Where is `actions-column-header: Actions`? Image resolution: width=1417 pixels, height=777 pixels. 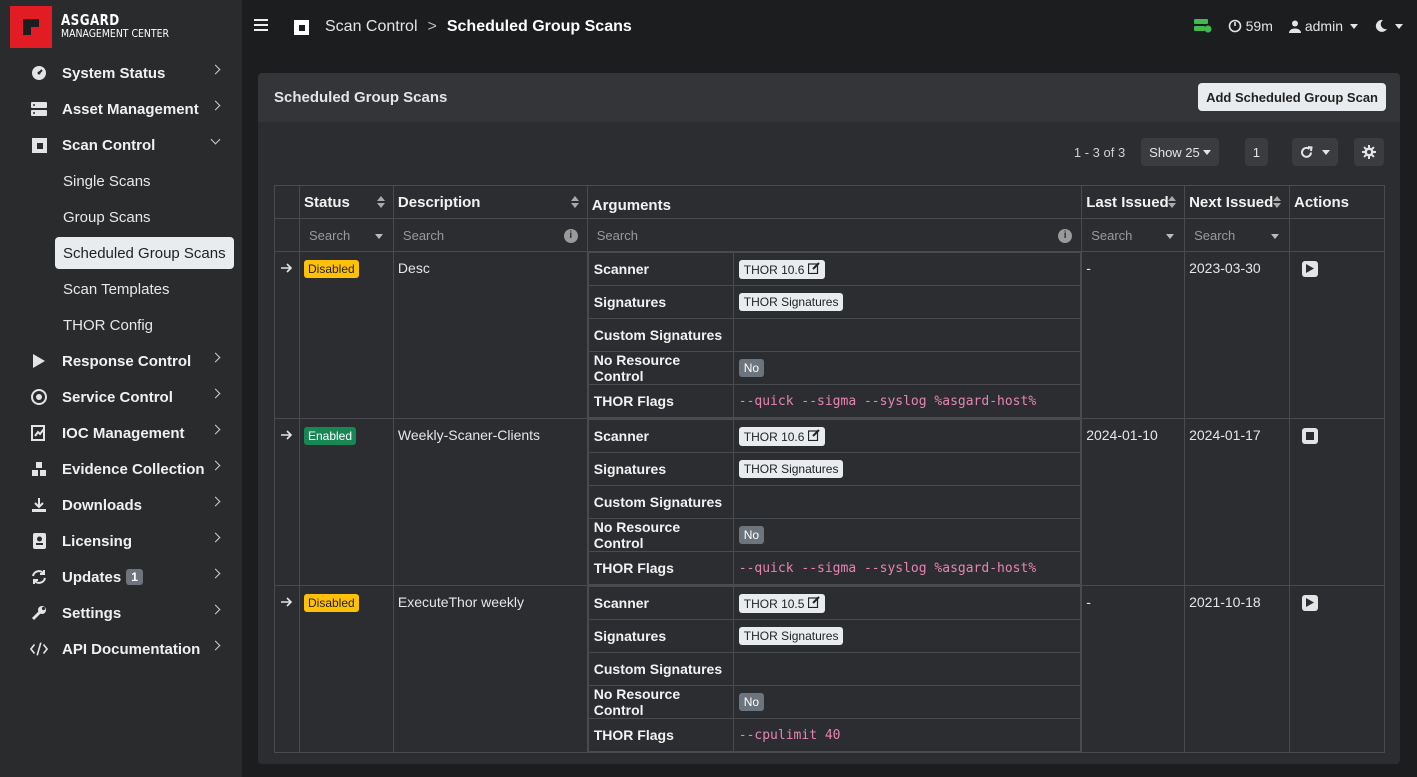 actions-column-header: Actions is located at coordinates (1337, 202).